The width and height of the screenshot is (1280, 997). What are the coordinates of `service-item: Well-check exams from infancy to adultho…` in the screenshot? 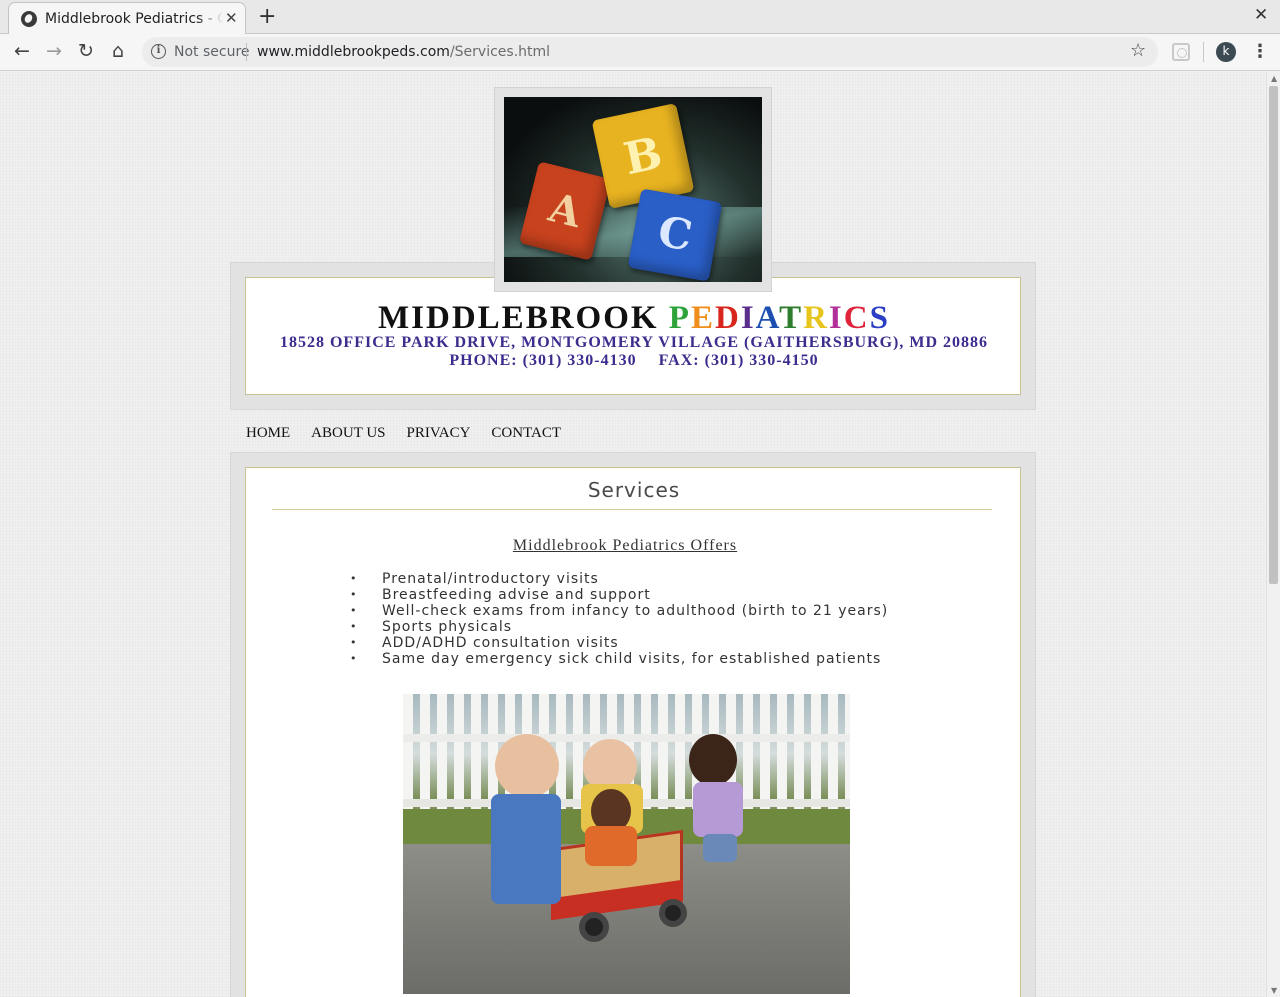 It's located at (617, 611).